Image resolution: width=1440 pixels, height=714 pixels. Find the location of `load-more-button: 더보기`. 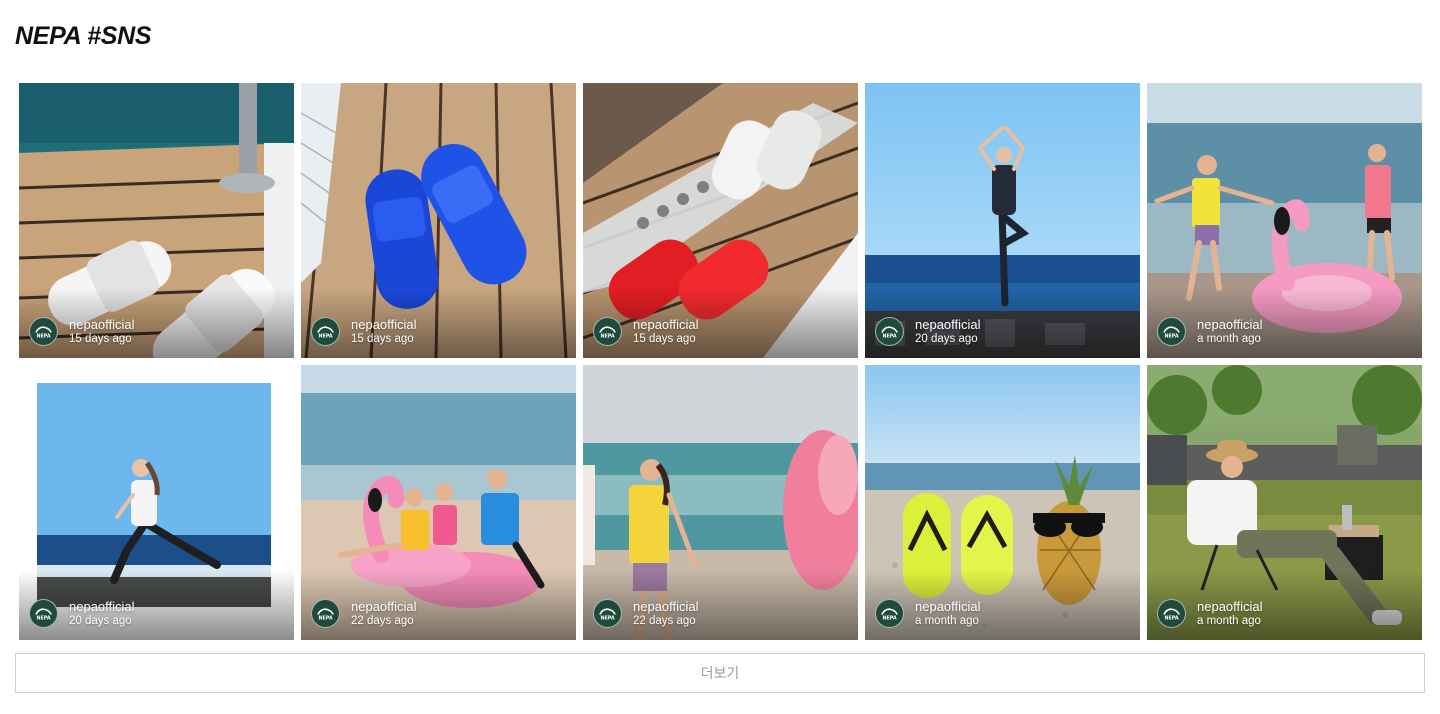

load-more-button: 더보기 is located at coordinates (720, 673).